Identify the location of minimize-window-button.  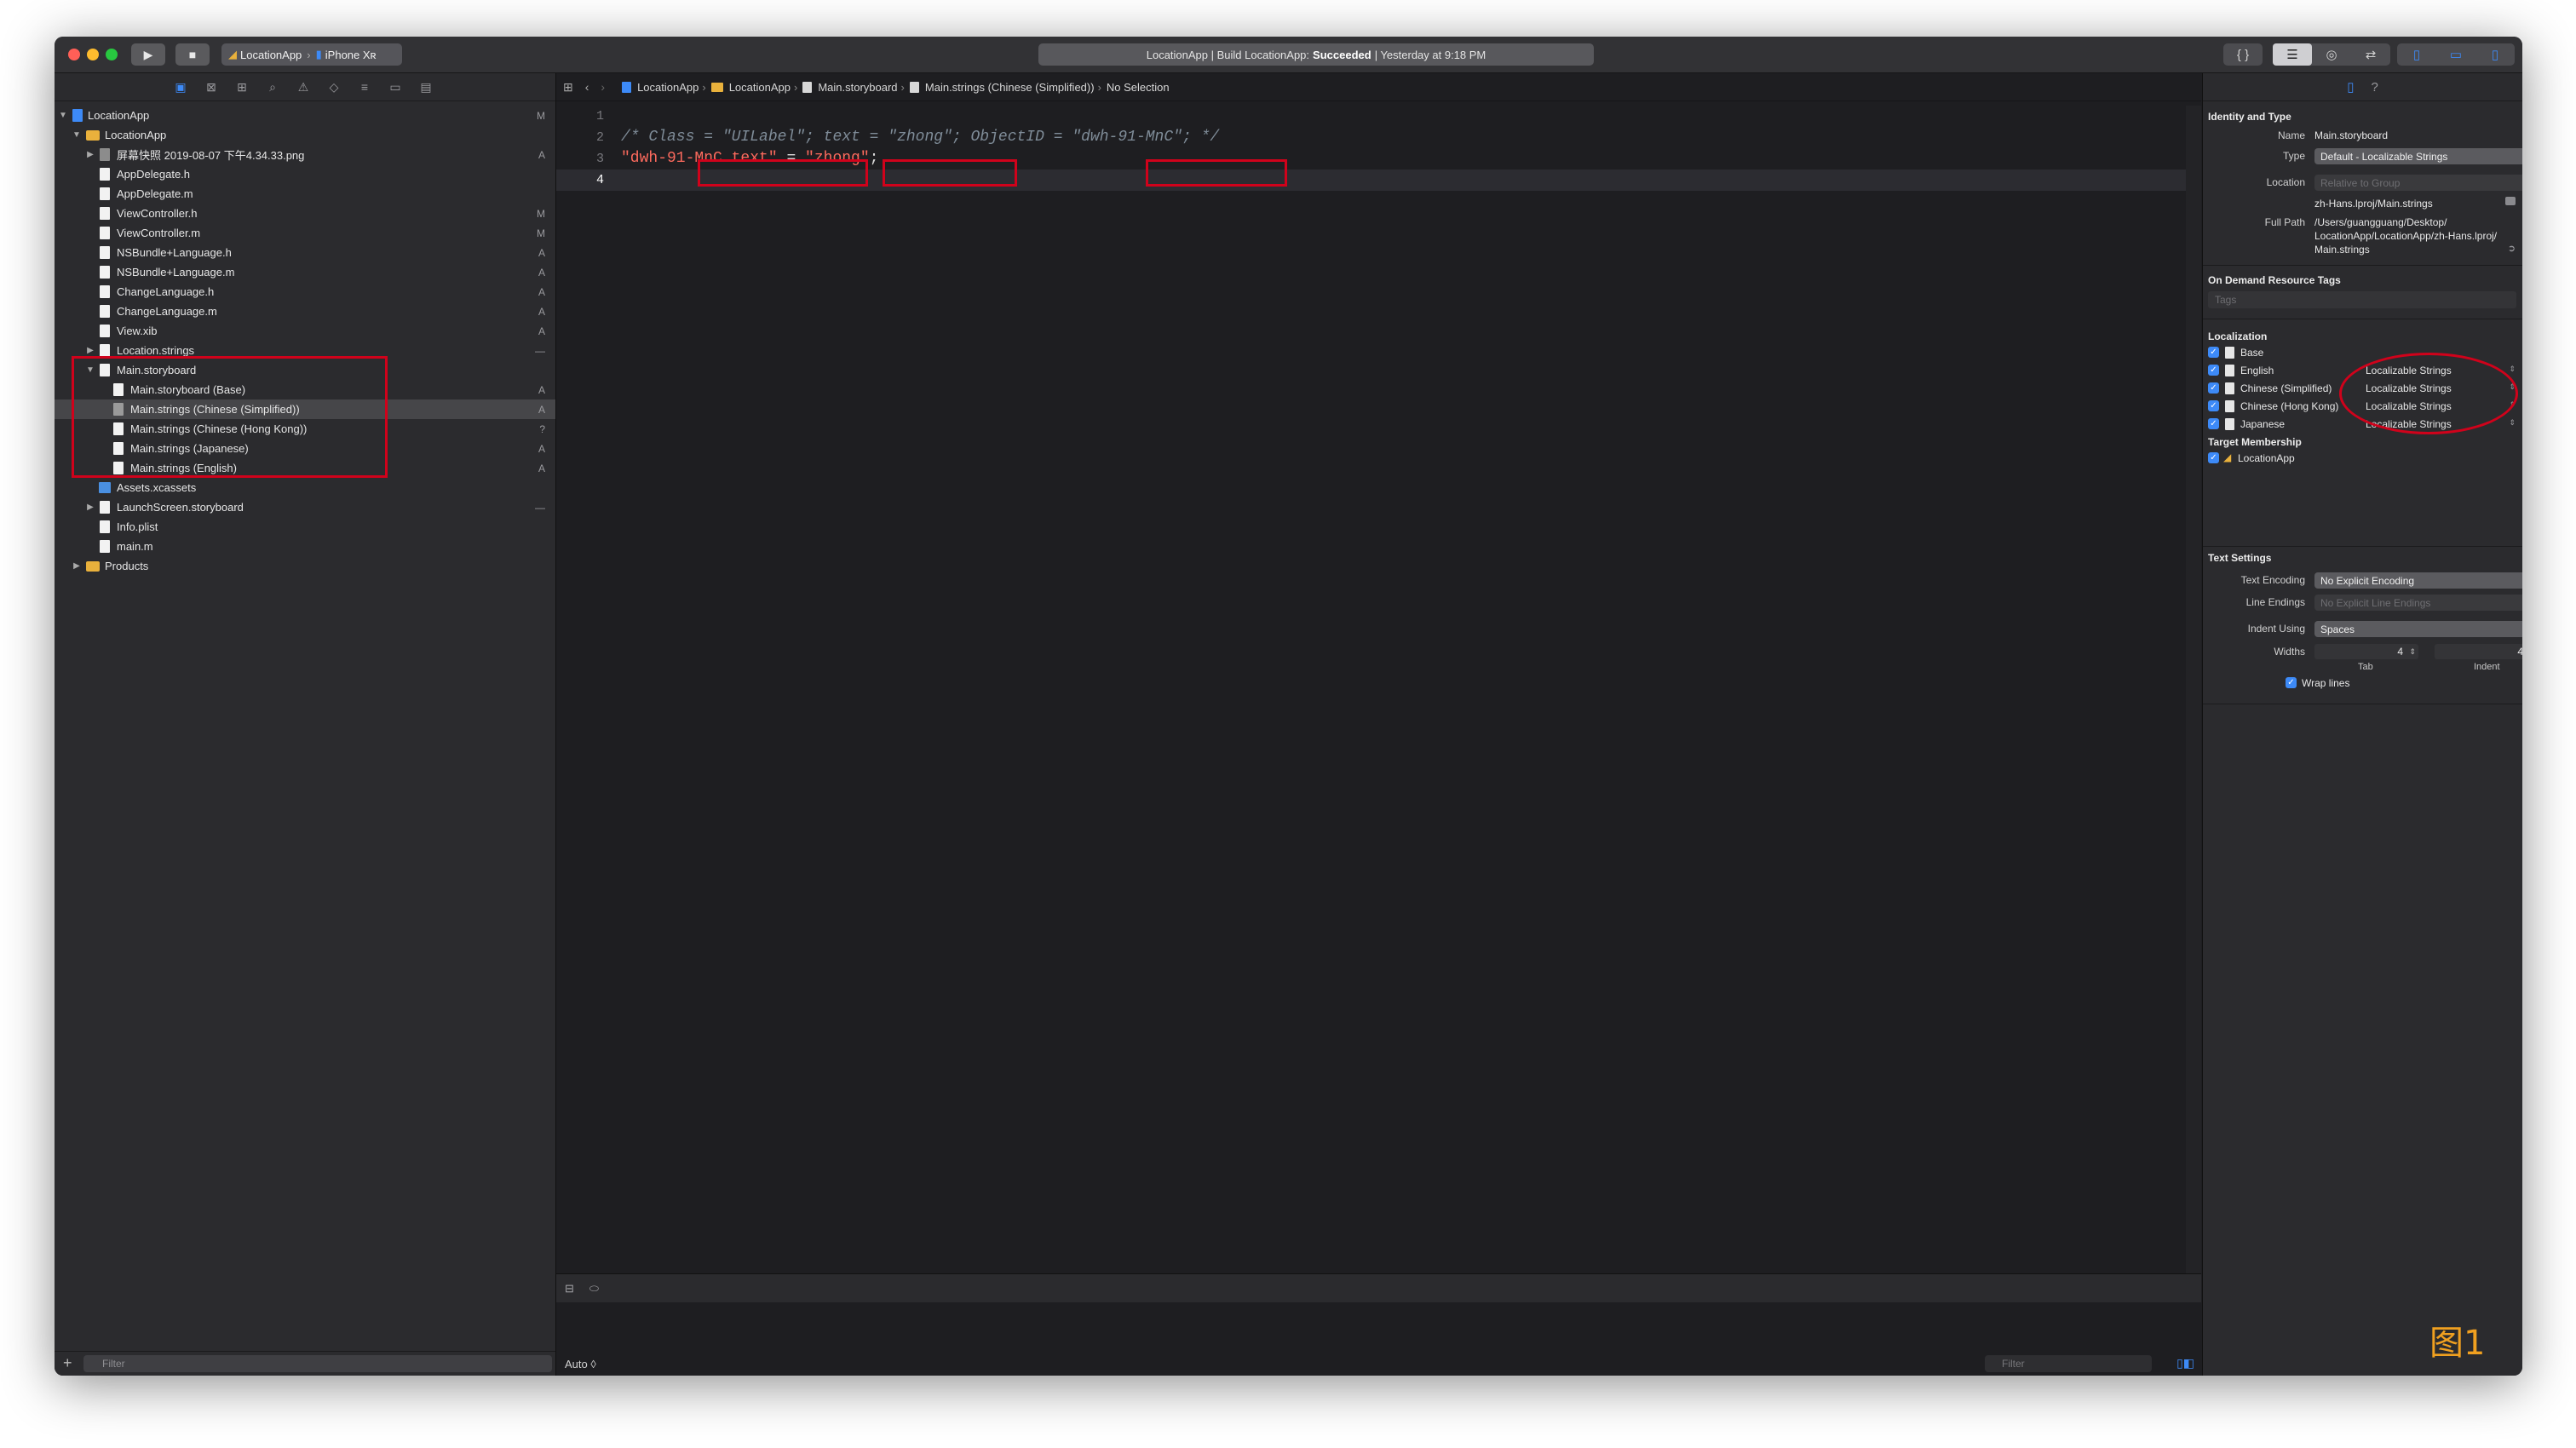
(93, 55).